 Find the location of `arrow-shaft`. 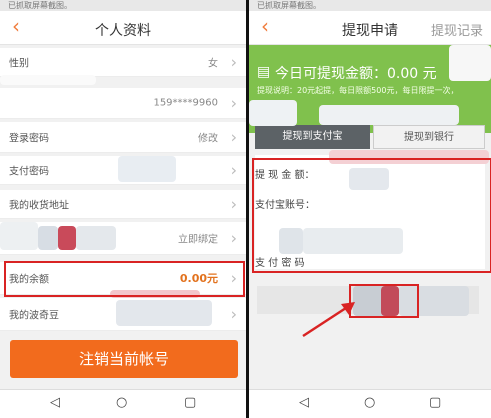

arrow-shaft is located at coordinates (326, 321).